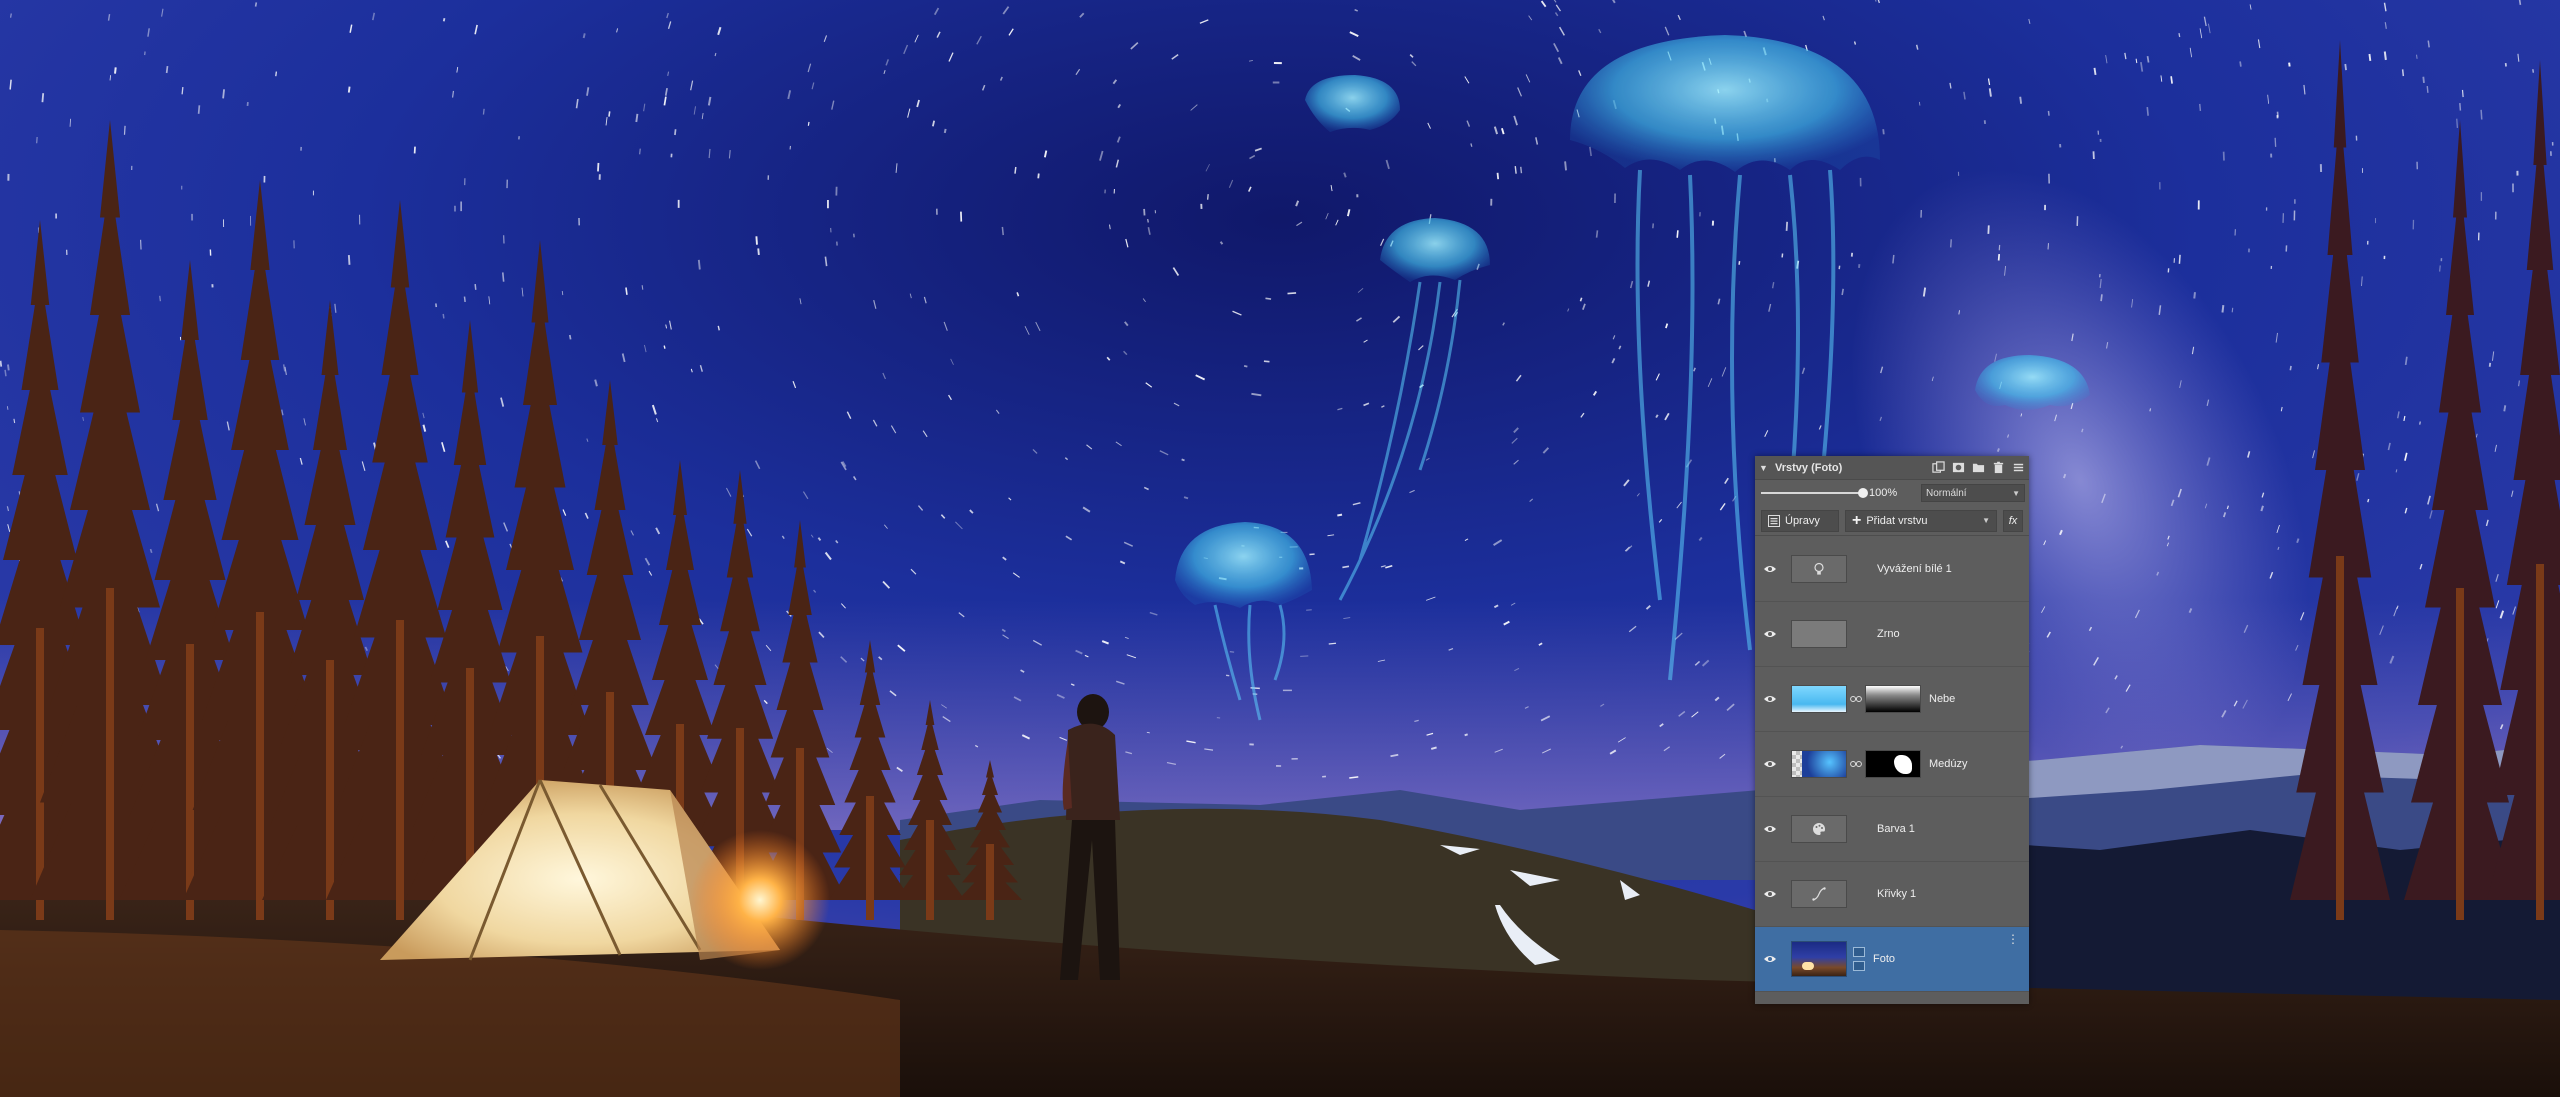 This screenshot has height=1097, width=2560. I want to click on bulb-icon, so click(1819, 568).